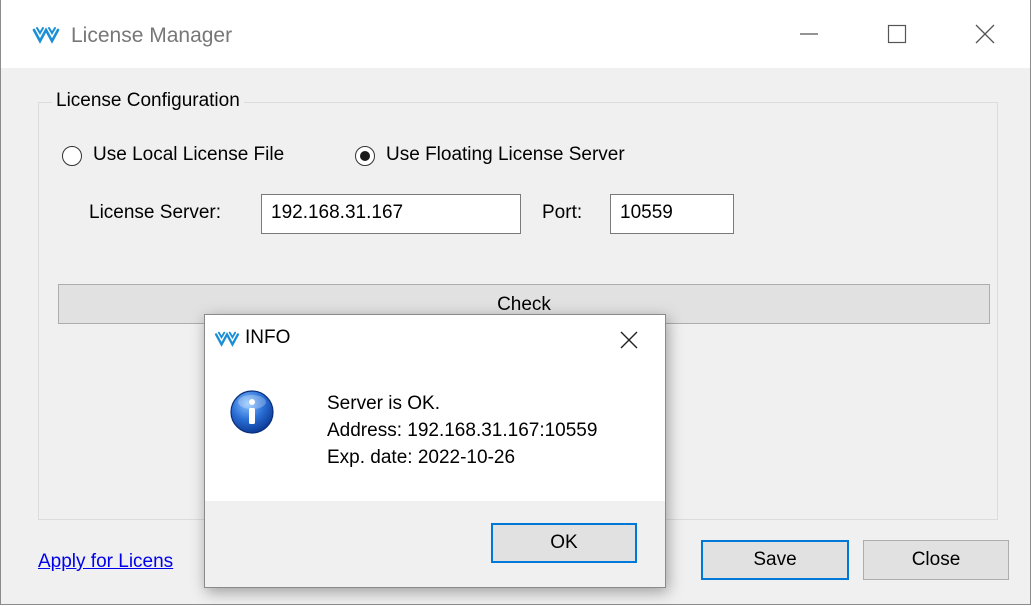  I want to click on dialog-message-expiry: Exp. date: 2022-10-26, so click(421, 457).